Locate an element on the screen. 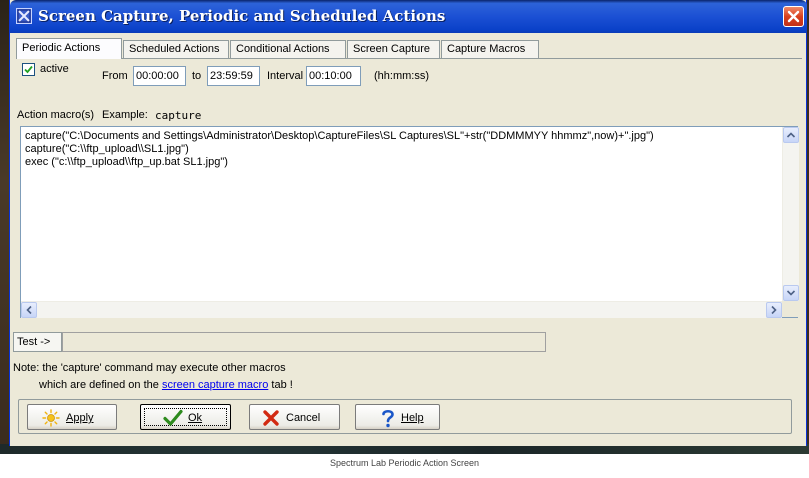  cancel-button: Cancel is located at coordinates (294, 417).